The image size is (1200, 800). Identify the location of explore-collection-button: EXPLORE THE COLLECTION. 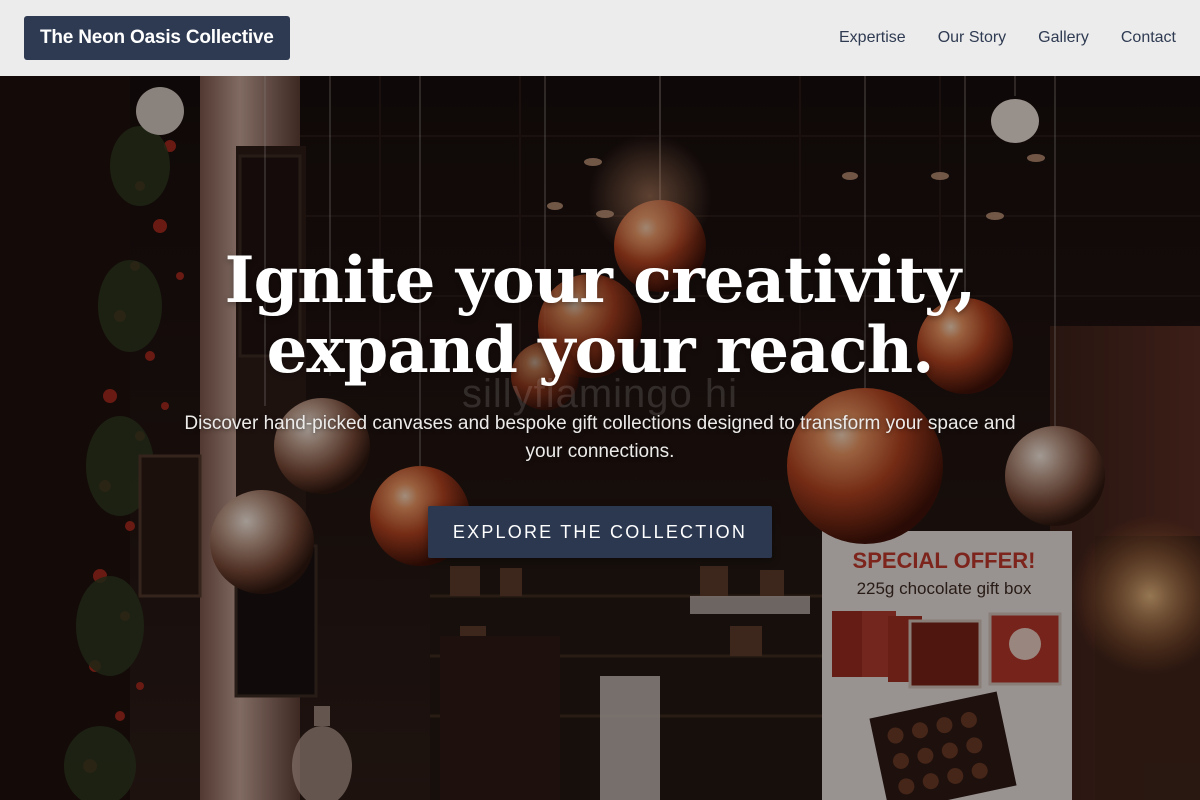
(600, 532).